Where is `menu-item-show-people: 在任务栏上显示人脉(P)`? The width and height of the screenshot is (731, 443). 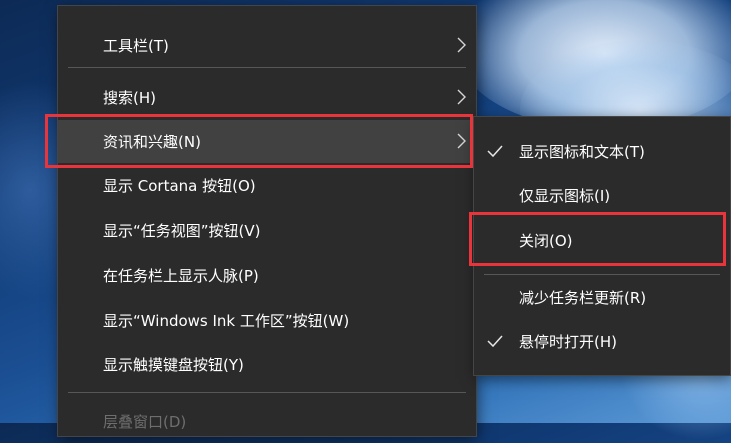 menu-item-show-people: 在任务栏上显示人脉(P) is located at coordinates (267, 275).